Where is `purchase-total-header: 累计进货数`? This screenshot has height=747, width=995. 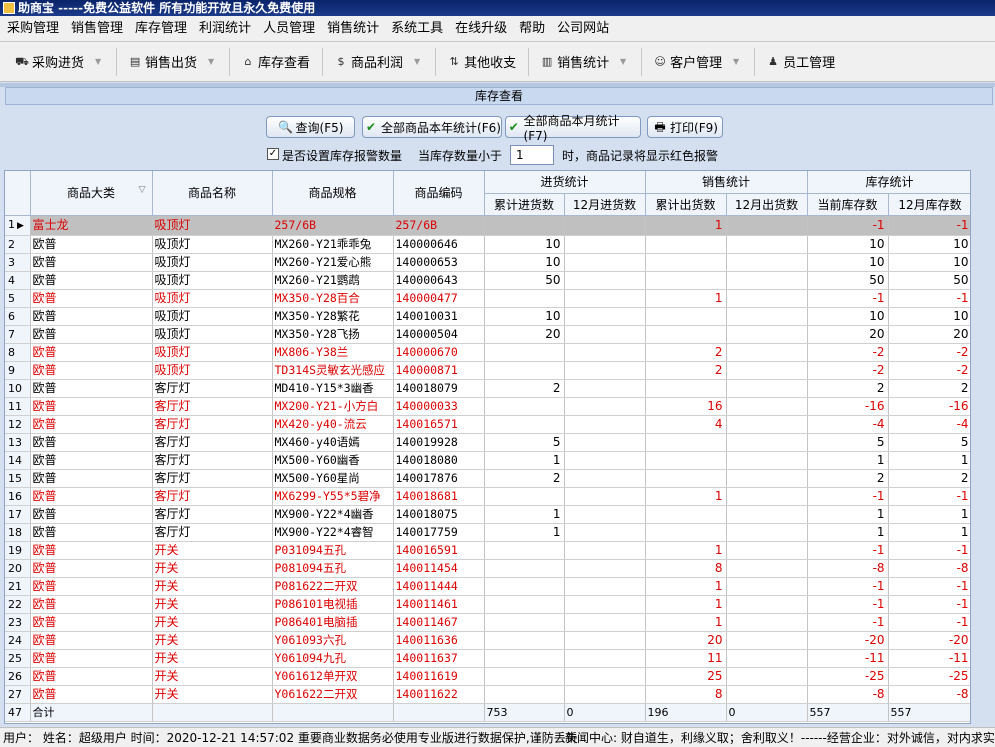 purchase-total-header: 累计进货数 is located at coordinates (524, 204).